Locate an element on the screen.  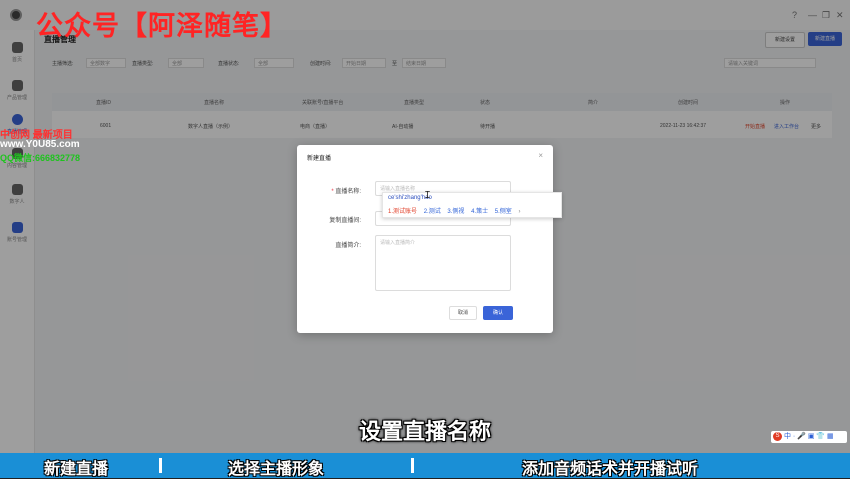
ime-candidate: 4.策士 is located at coordinates (479, 212).